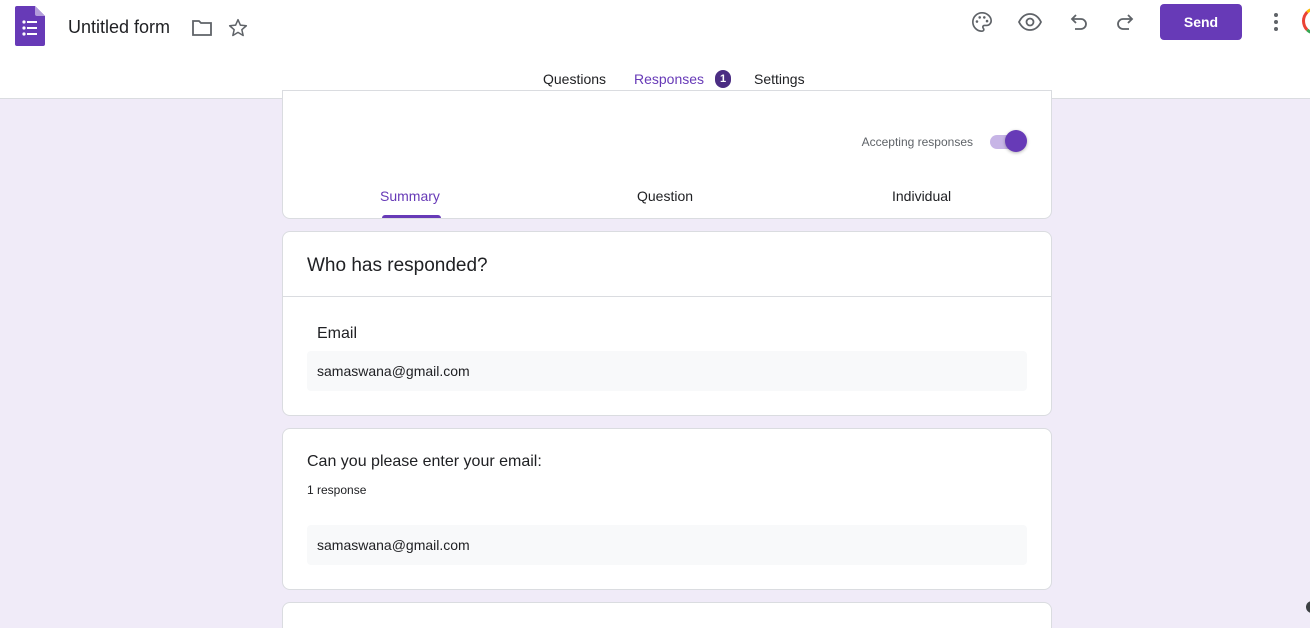 The height and width of the screenshot is (628, 1310). What do you see at coordinates (667, 371) in the screenshot?
I see `responder-email-value: samaswana@gmail.com` at bounding box center [667, 371].